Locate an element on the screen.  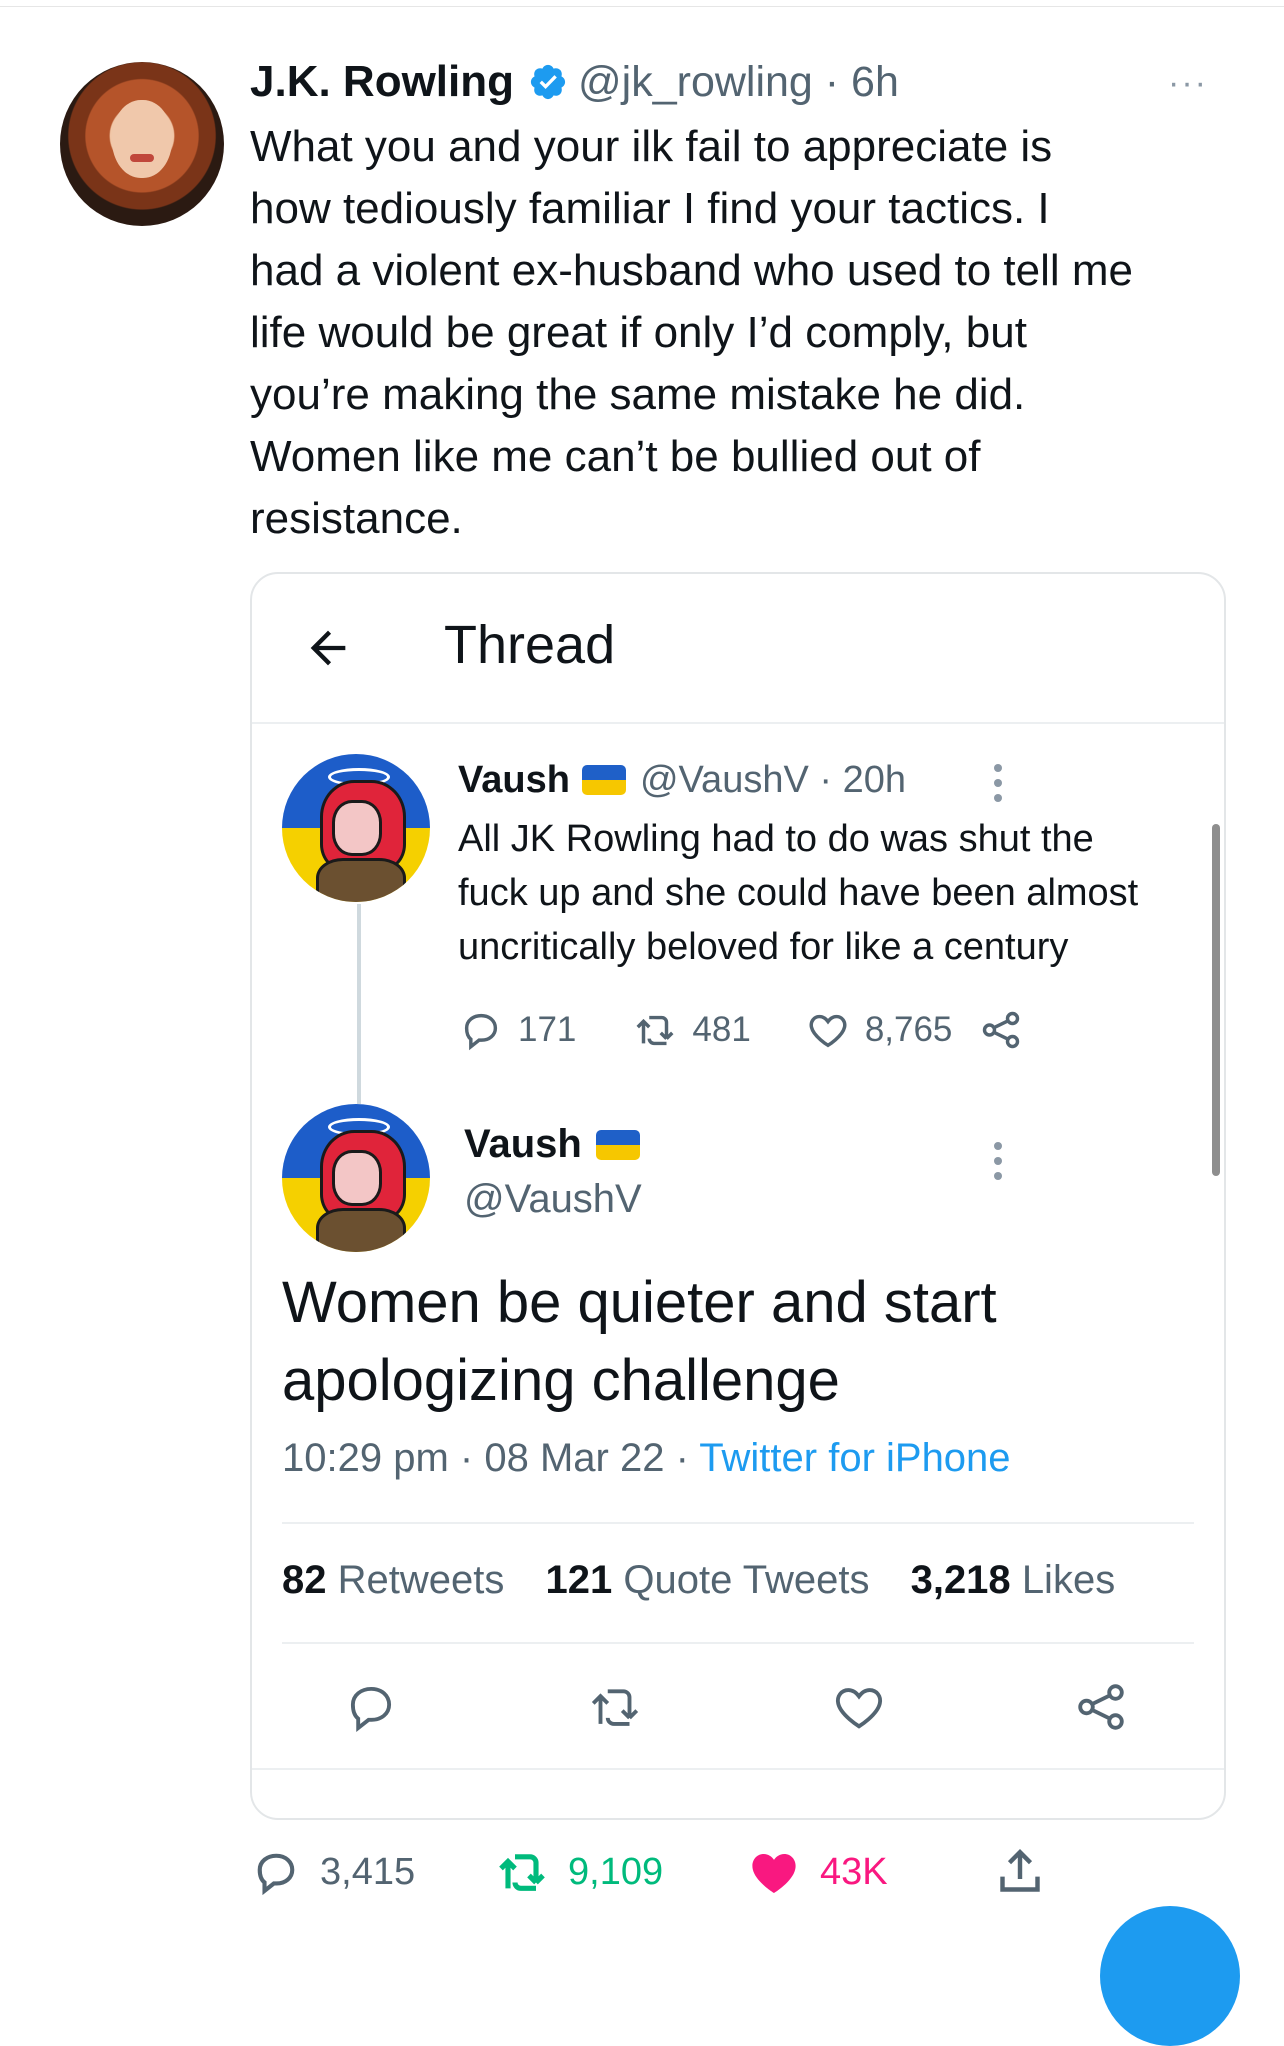
main-text-line: apologizing challenge is located at coordinates (561, 1380).